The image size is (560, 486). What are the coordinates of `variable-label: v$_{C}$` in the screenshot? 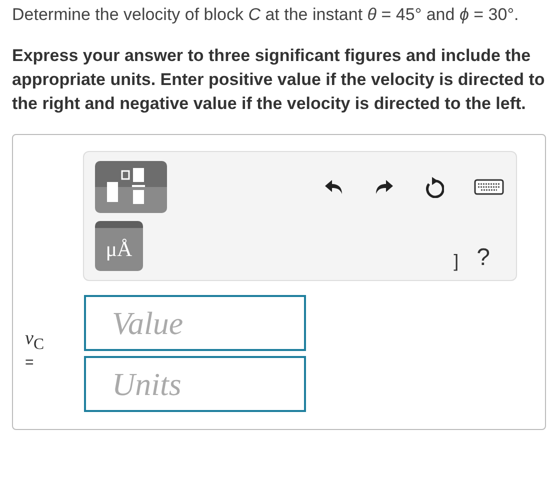 It's located at (35, 341).